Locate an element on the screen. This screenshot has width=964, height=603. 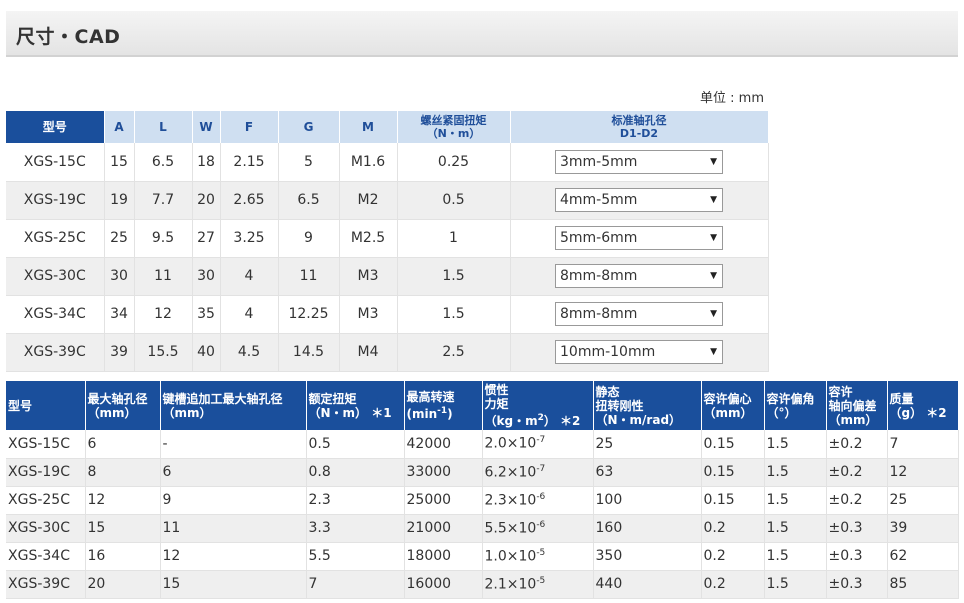
header-text: 扭转刚性 is located at coordinates (619, 405).